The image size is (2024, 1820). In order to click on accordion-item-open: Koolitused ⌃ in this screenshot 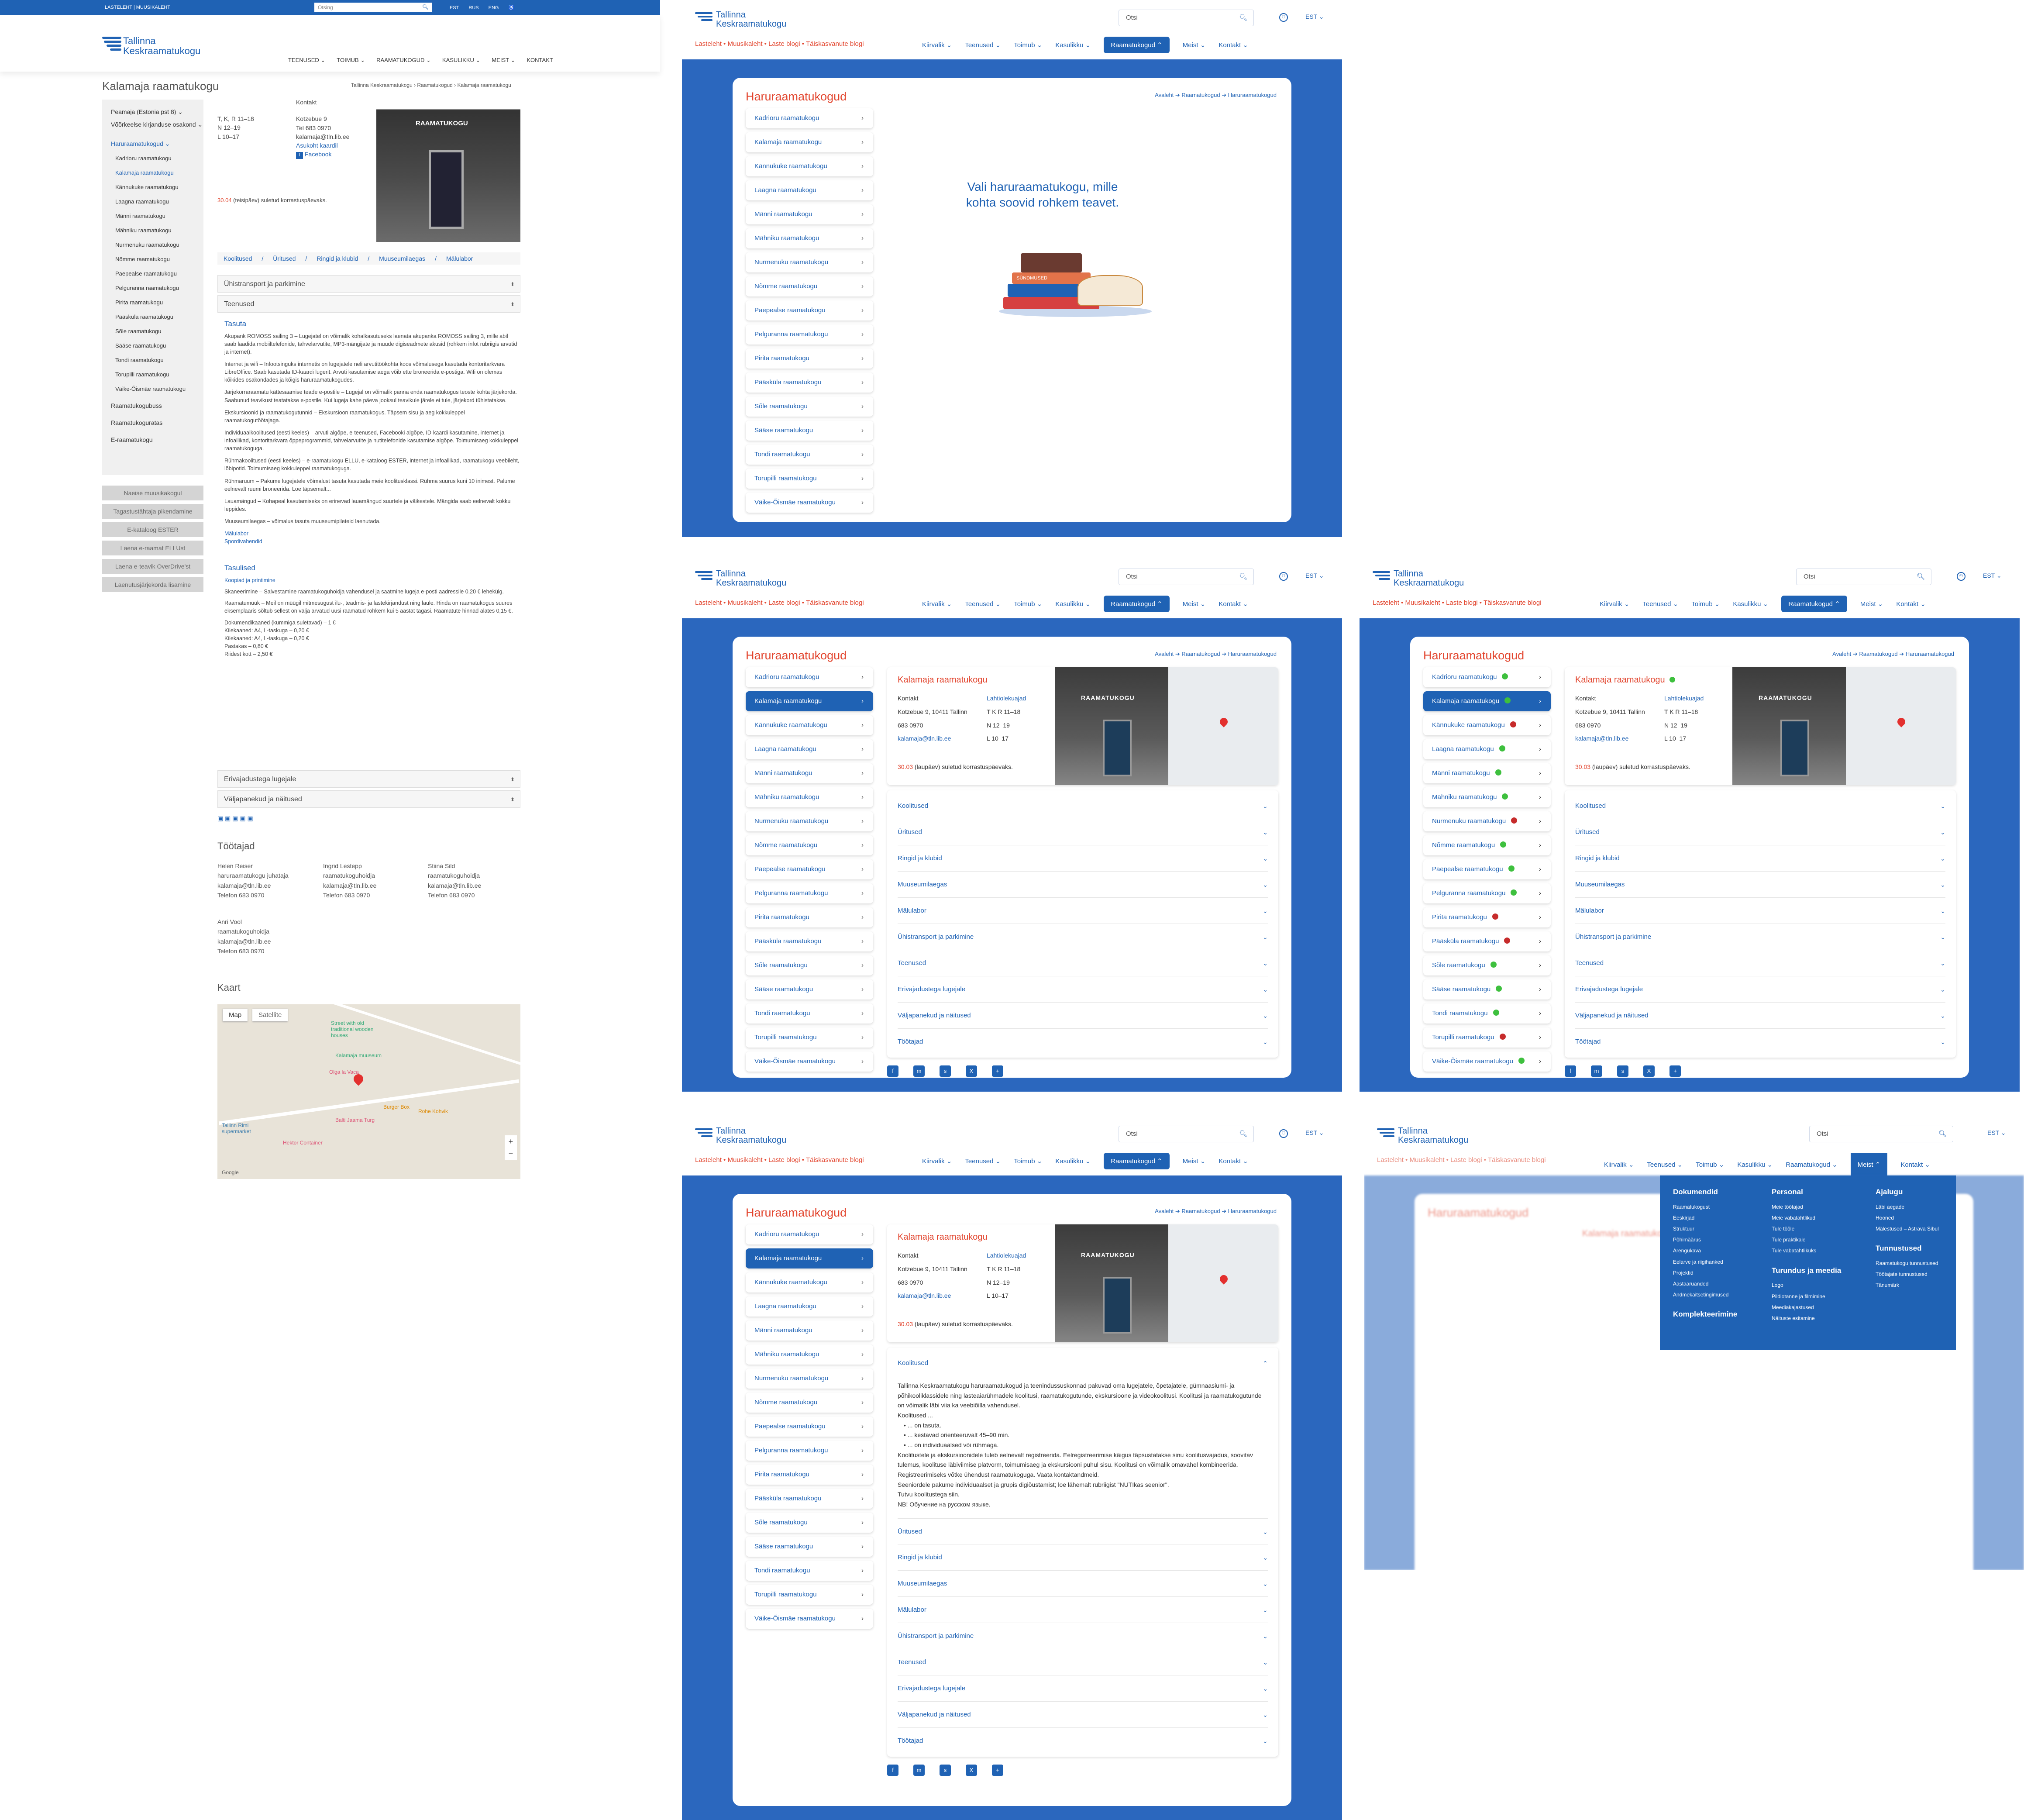, I will do `click(1083, 1363)`.